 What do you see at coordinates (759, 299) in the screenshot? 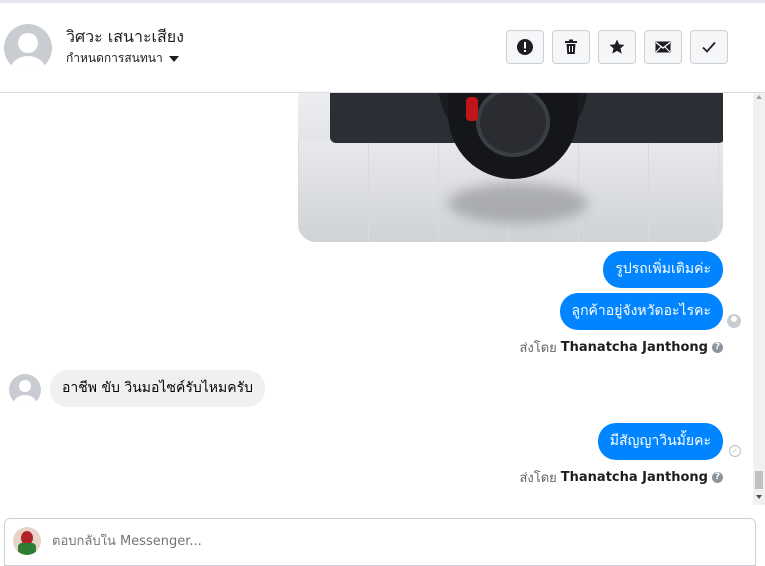
I see `thread-scrollbar` at bounding box center [759, 299].